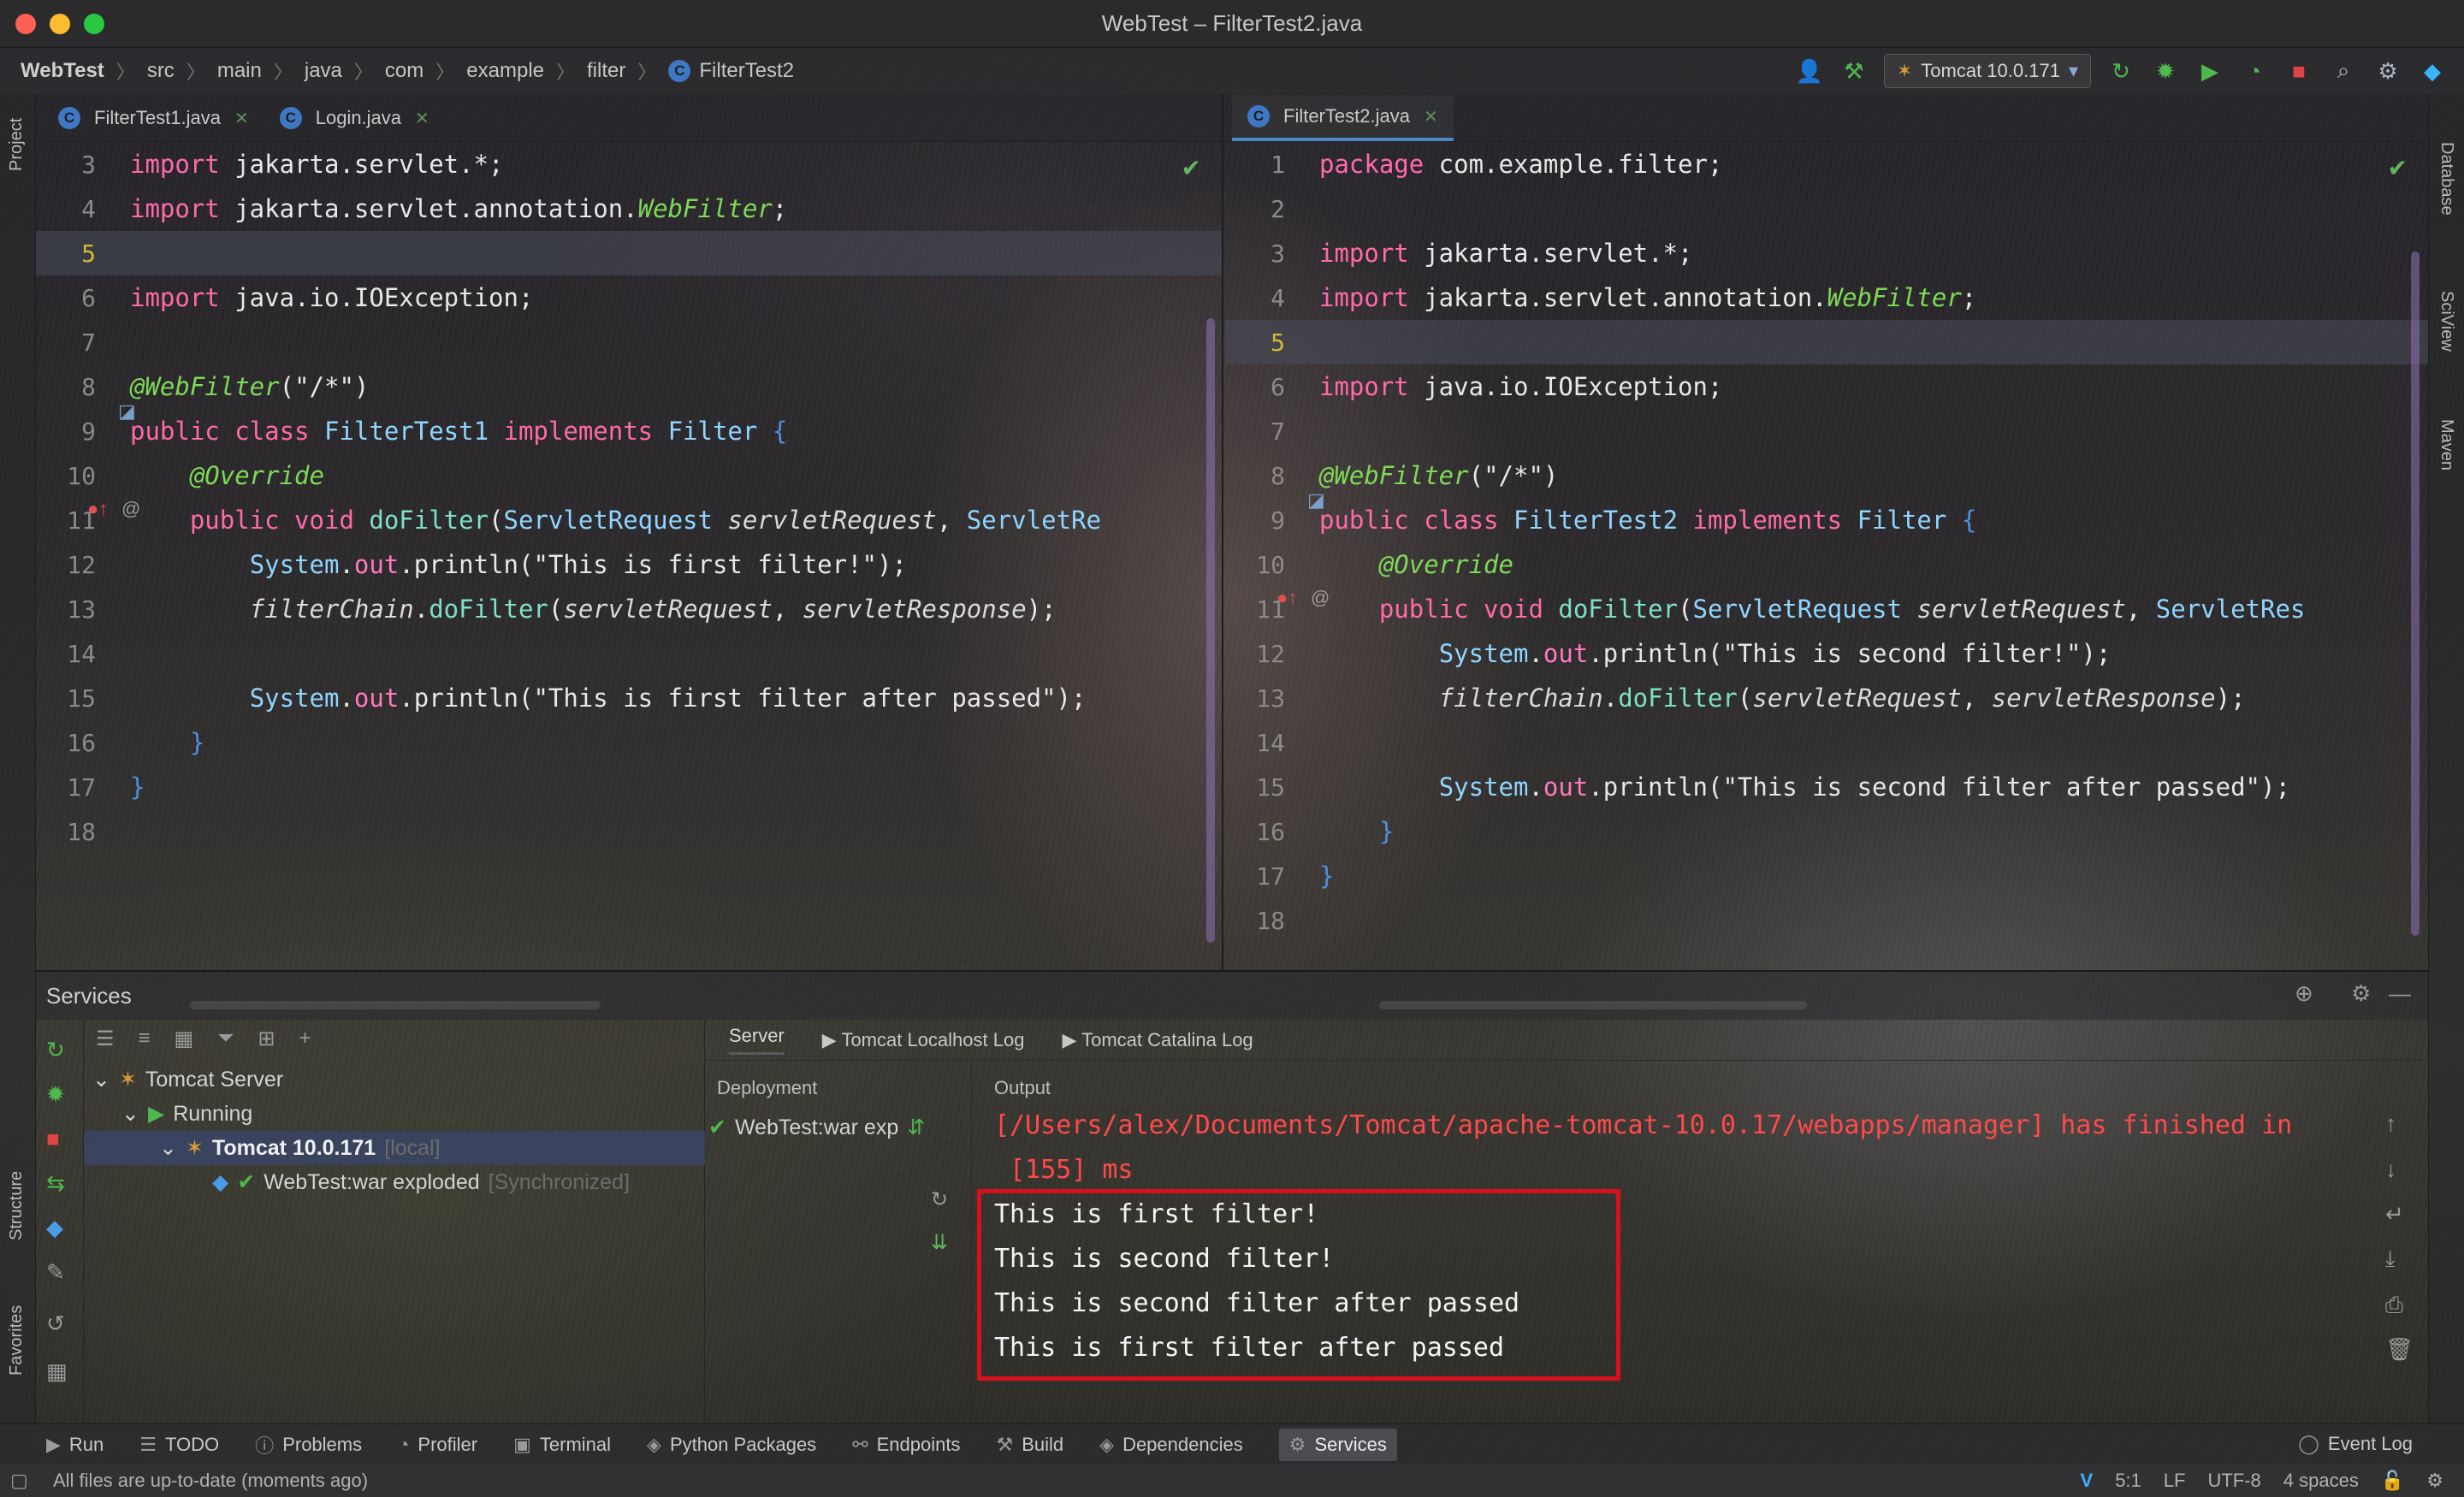  Describe the element at coordinates (654, 1444) in the screenshot. I see `packages-icon: ◈` at that location.